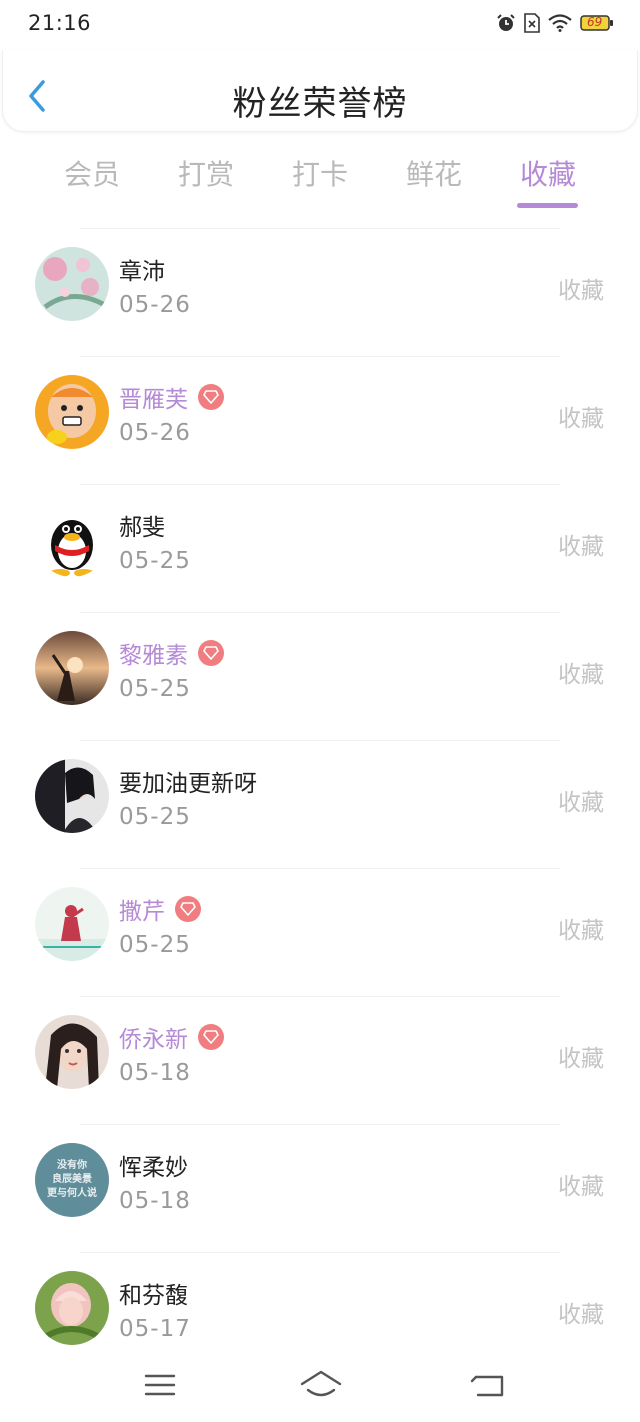 This screenshot has width=640, height=1422. I want to click on home-icon, so click(321, 1383).